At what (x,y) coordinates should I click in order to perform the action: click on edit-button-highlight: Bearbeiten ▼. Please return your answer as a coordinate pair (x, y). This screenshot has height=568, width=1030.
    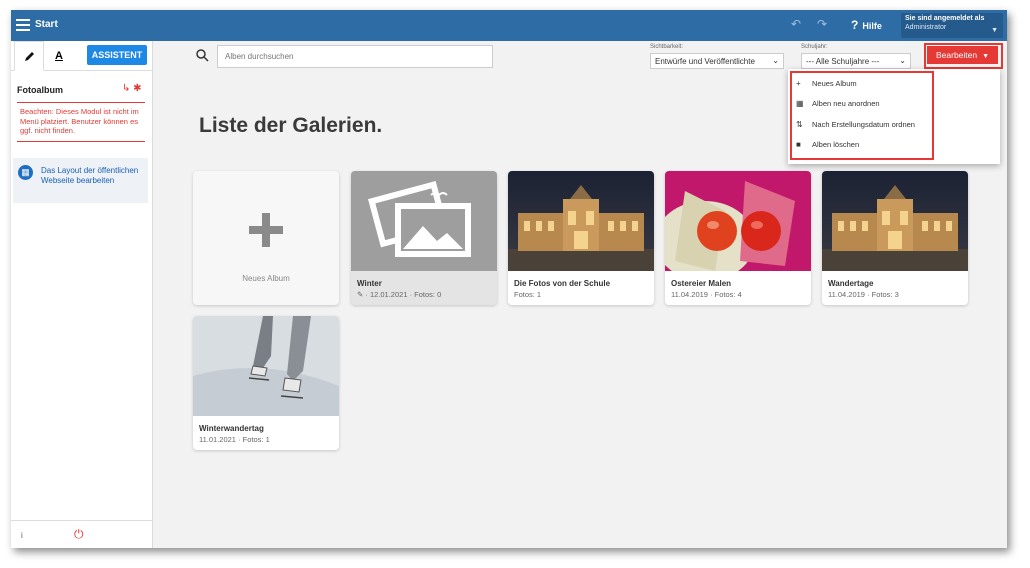
    Looking at the image, I should click on (963, 56).